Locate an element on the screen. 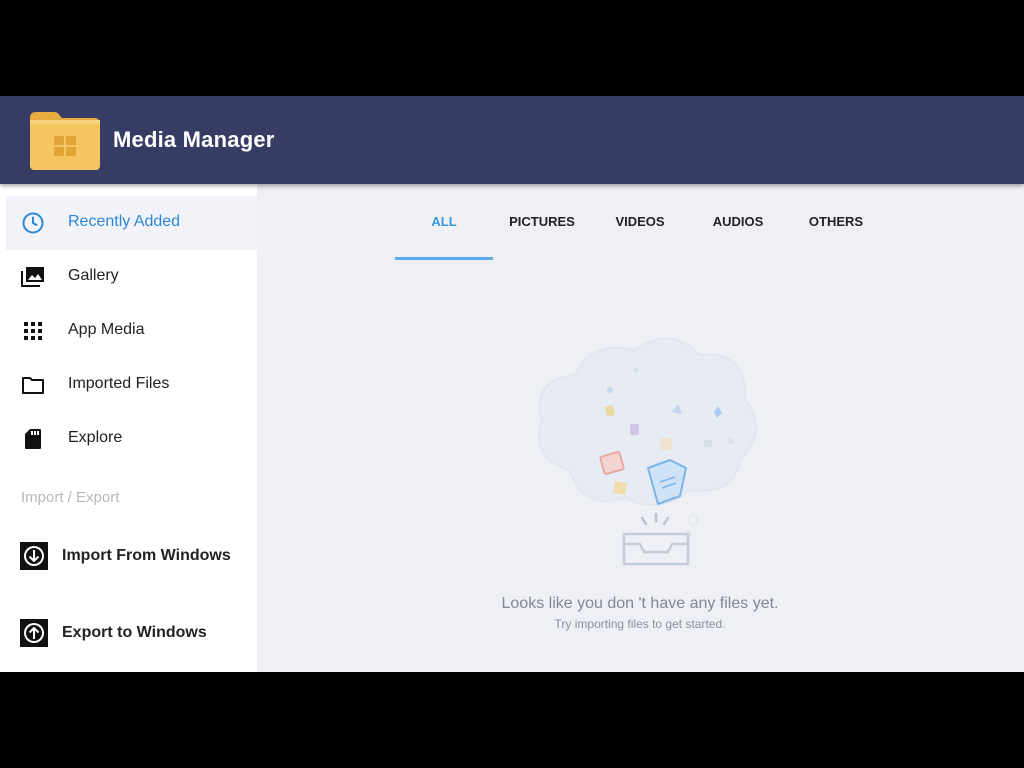 This screenshot has height=768, width=1024. sidebar-item-label: Recently Added is located at coordinates (124, 221).